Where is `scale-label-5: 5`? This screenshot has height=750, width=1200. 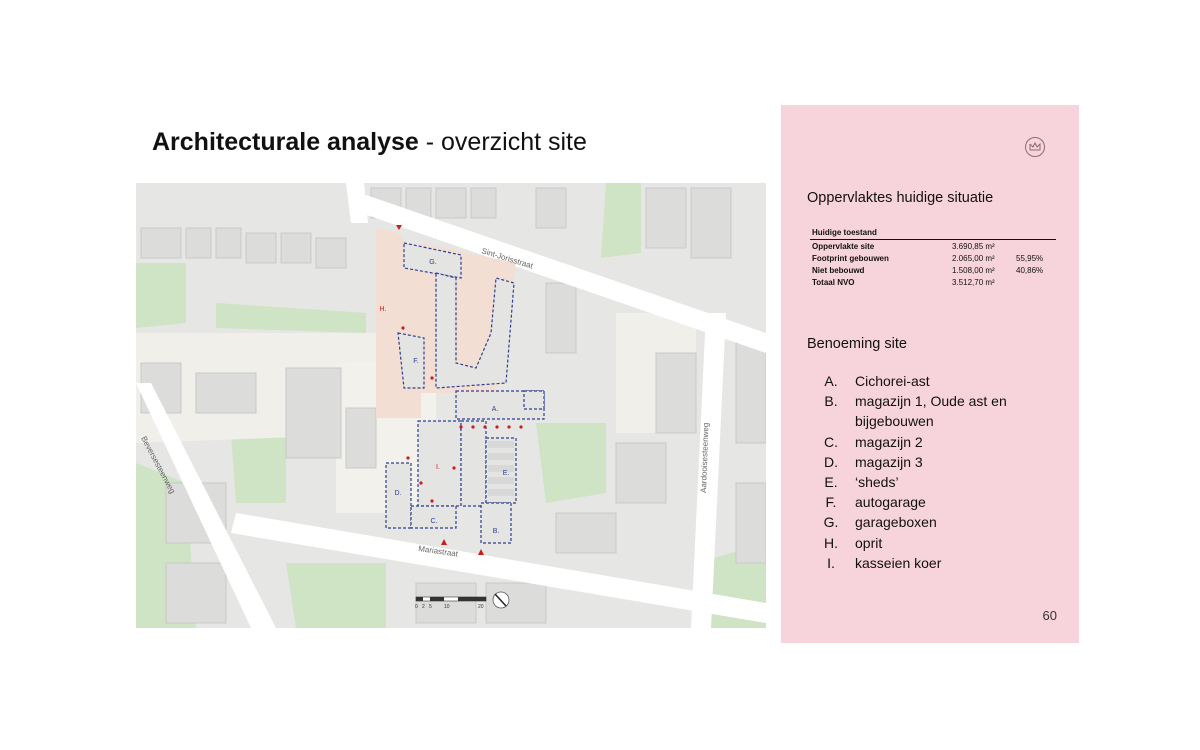 scale-label-5: 5 is located at coordinates (430, 607).